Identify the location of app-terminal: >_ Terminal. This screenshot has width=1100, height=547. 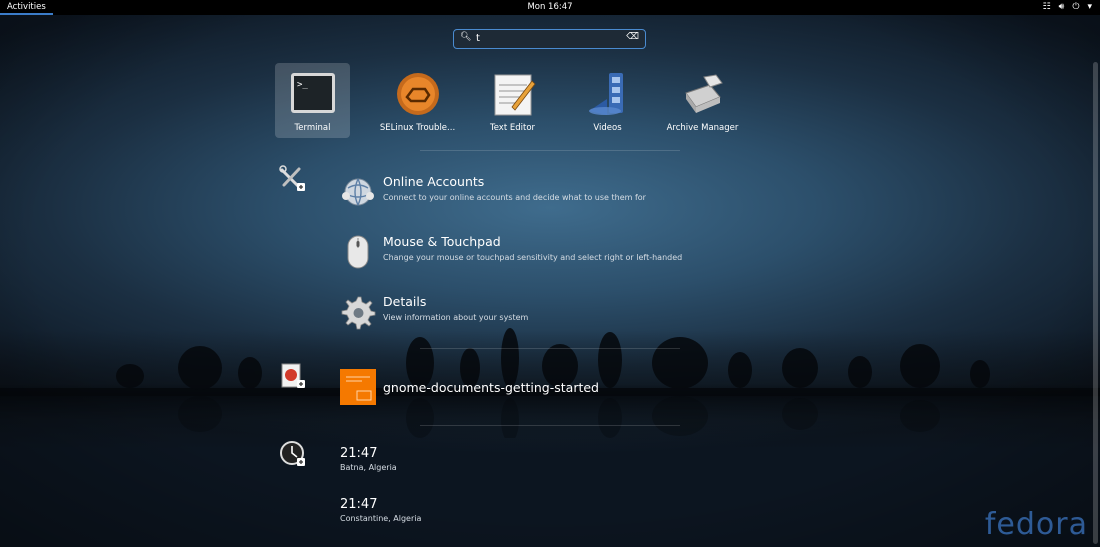
(312, 100).